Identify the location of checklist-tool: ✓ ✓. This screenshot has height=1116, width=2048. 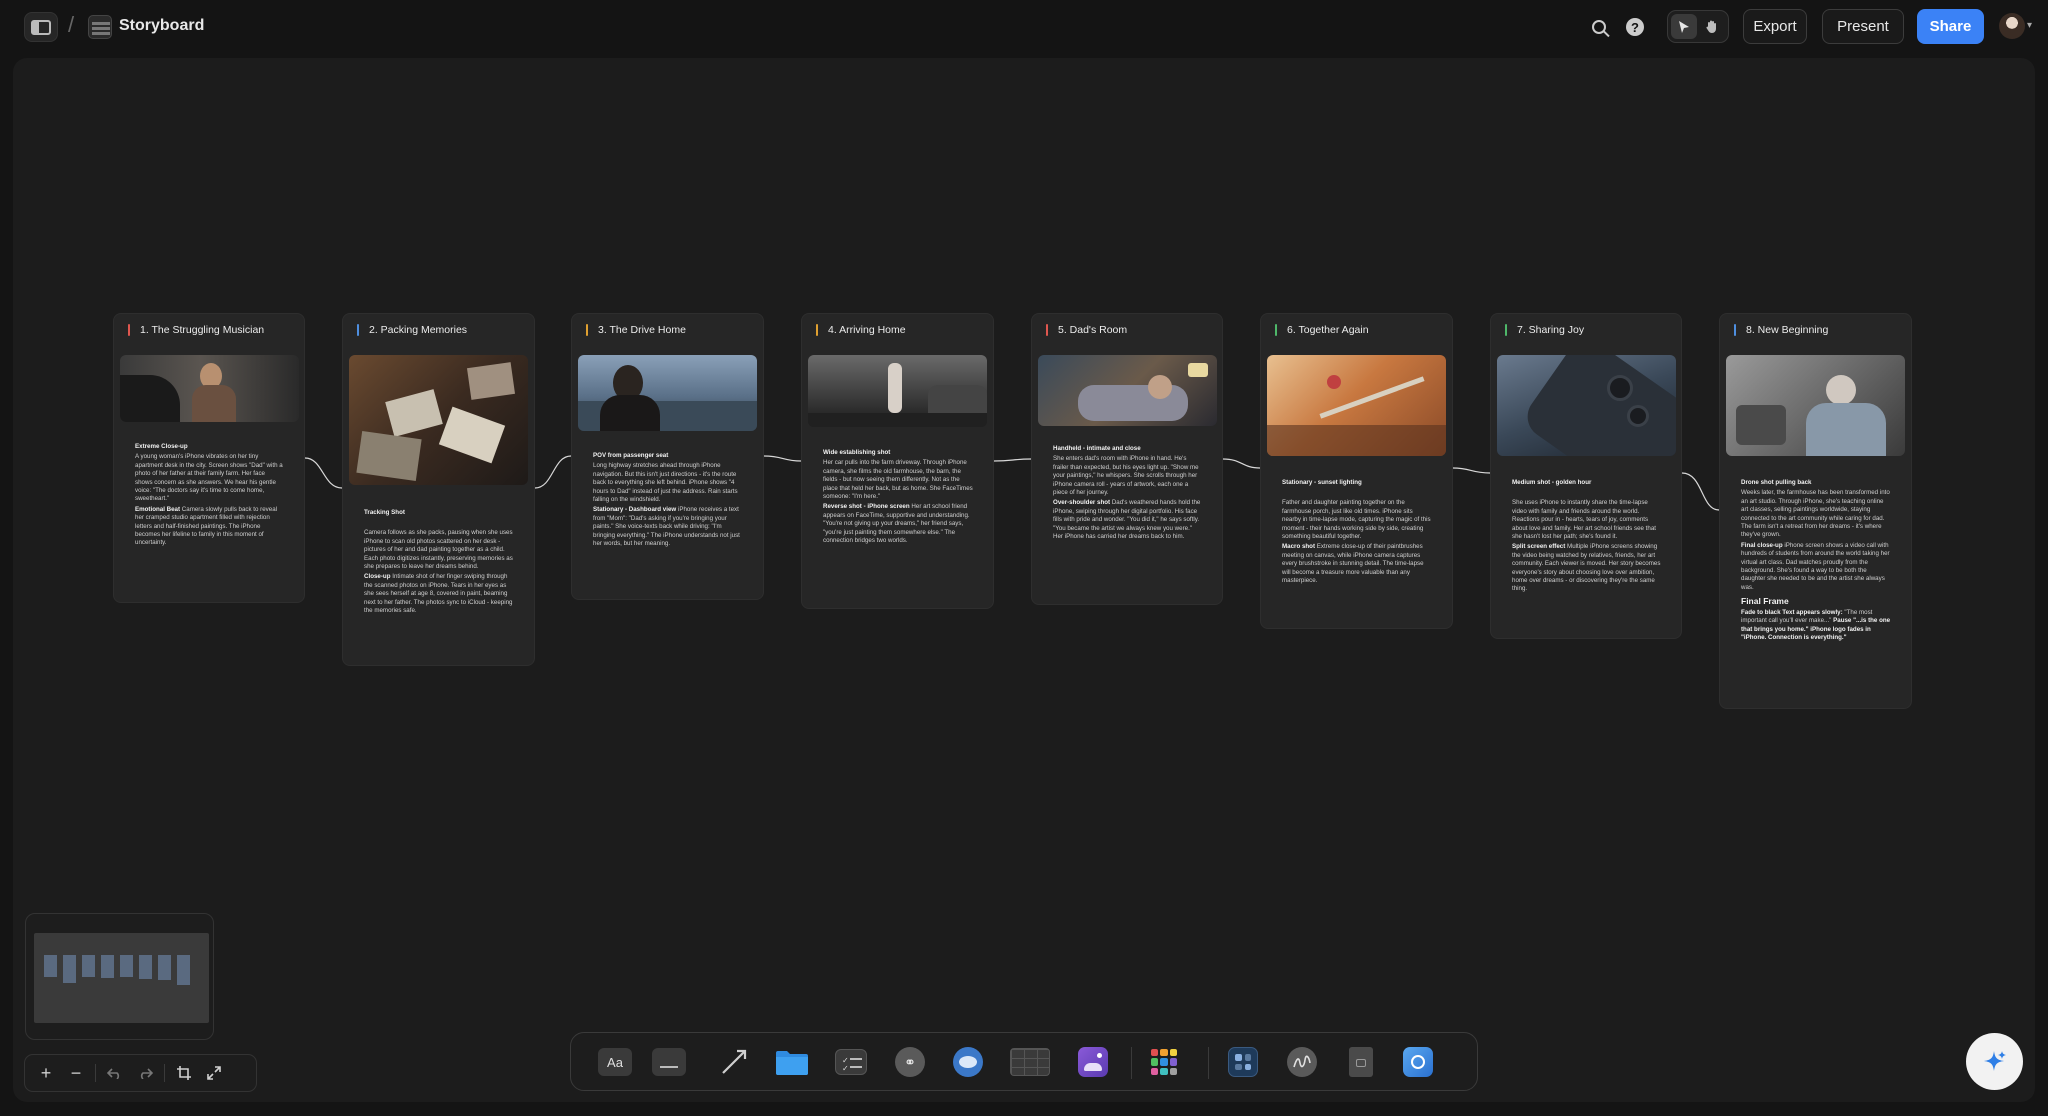
(851, 1062).